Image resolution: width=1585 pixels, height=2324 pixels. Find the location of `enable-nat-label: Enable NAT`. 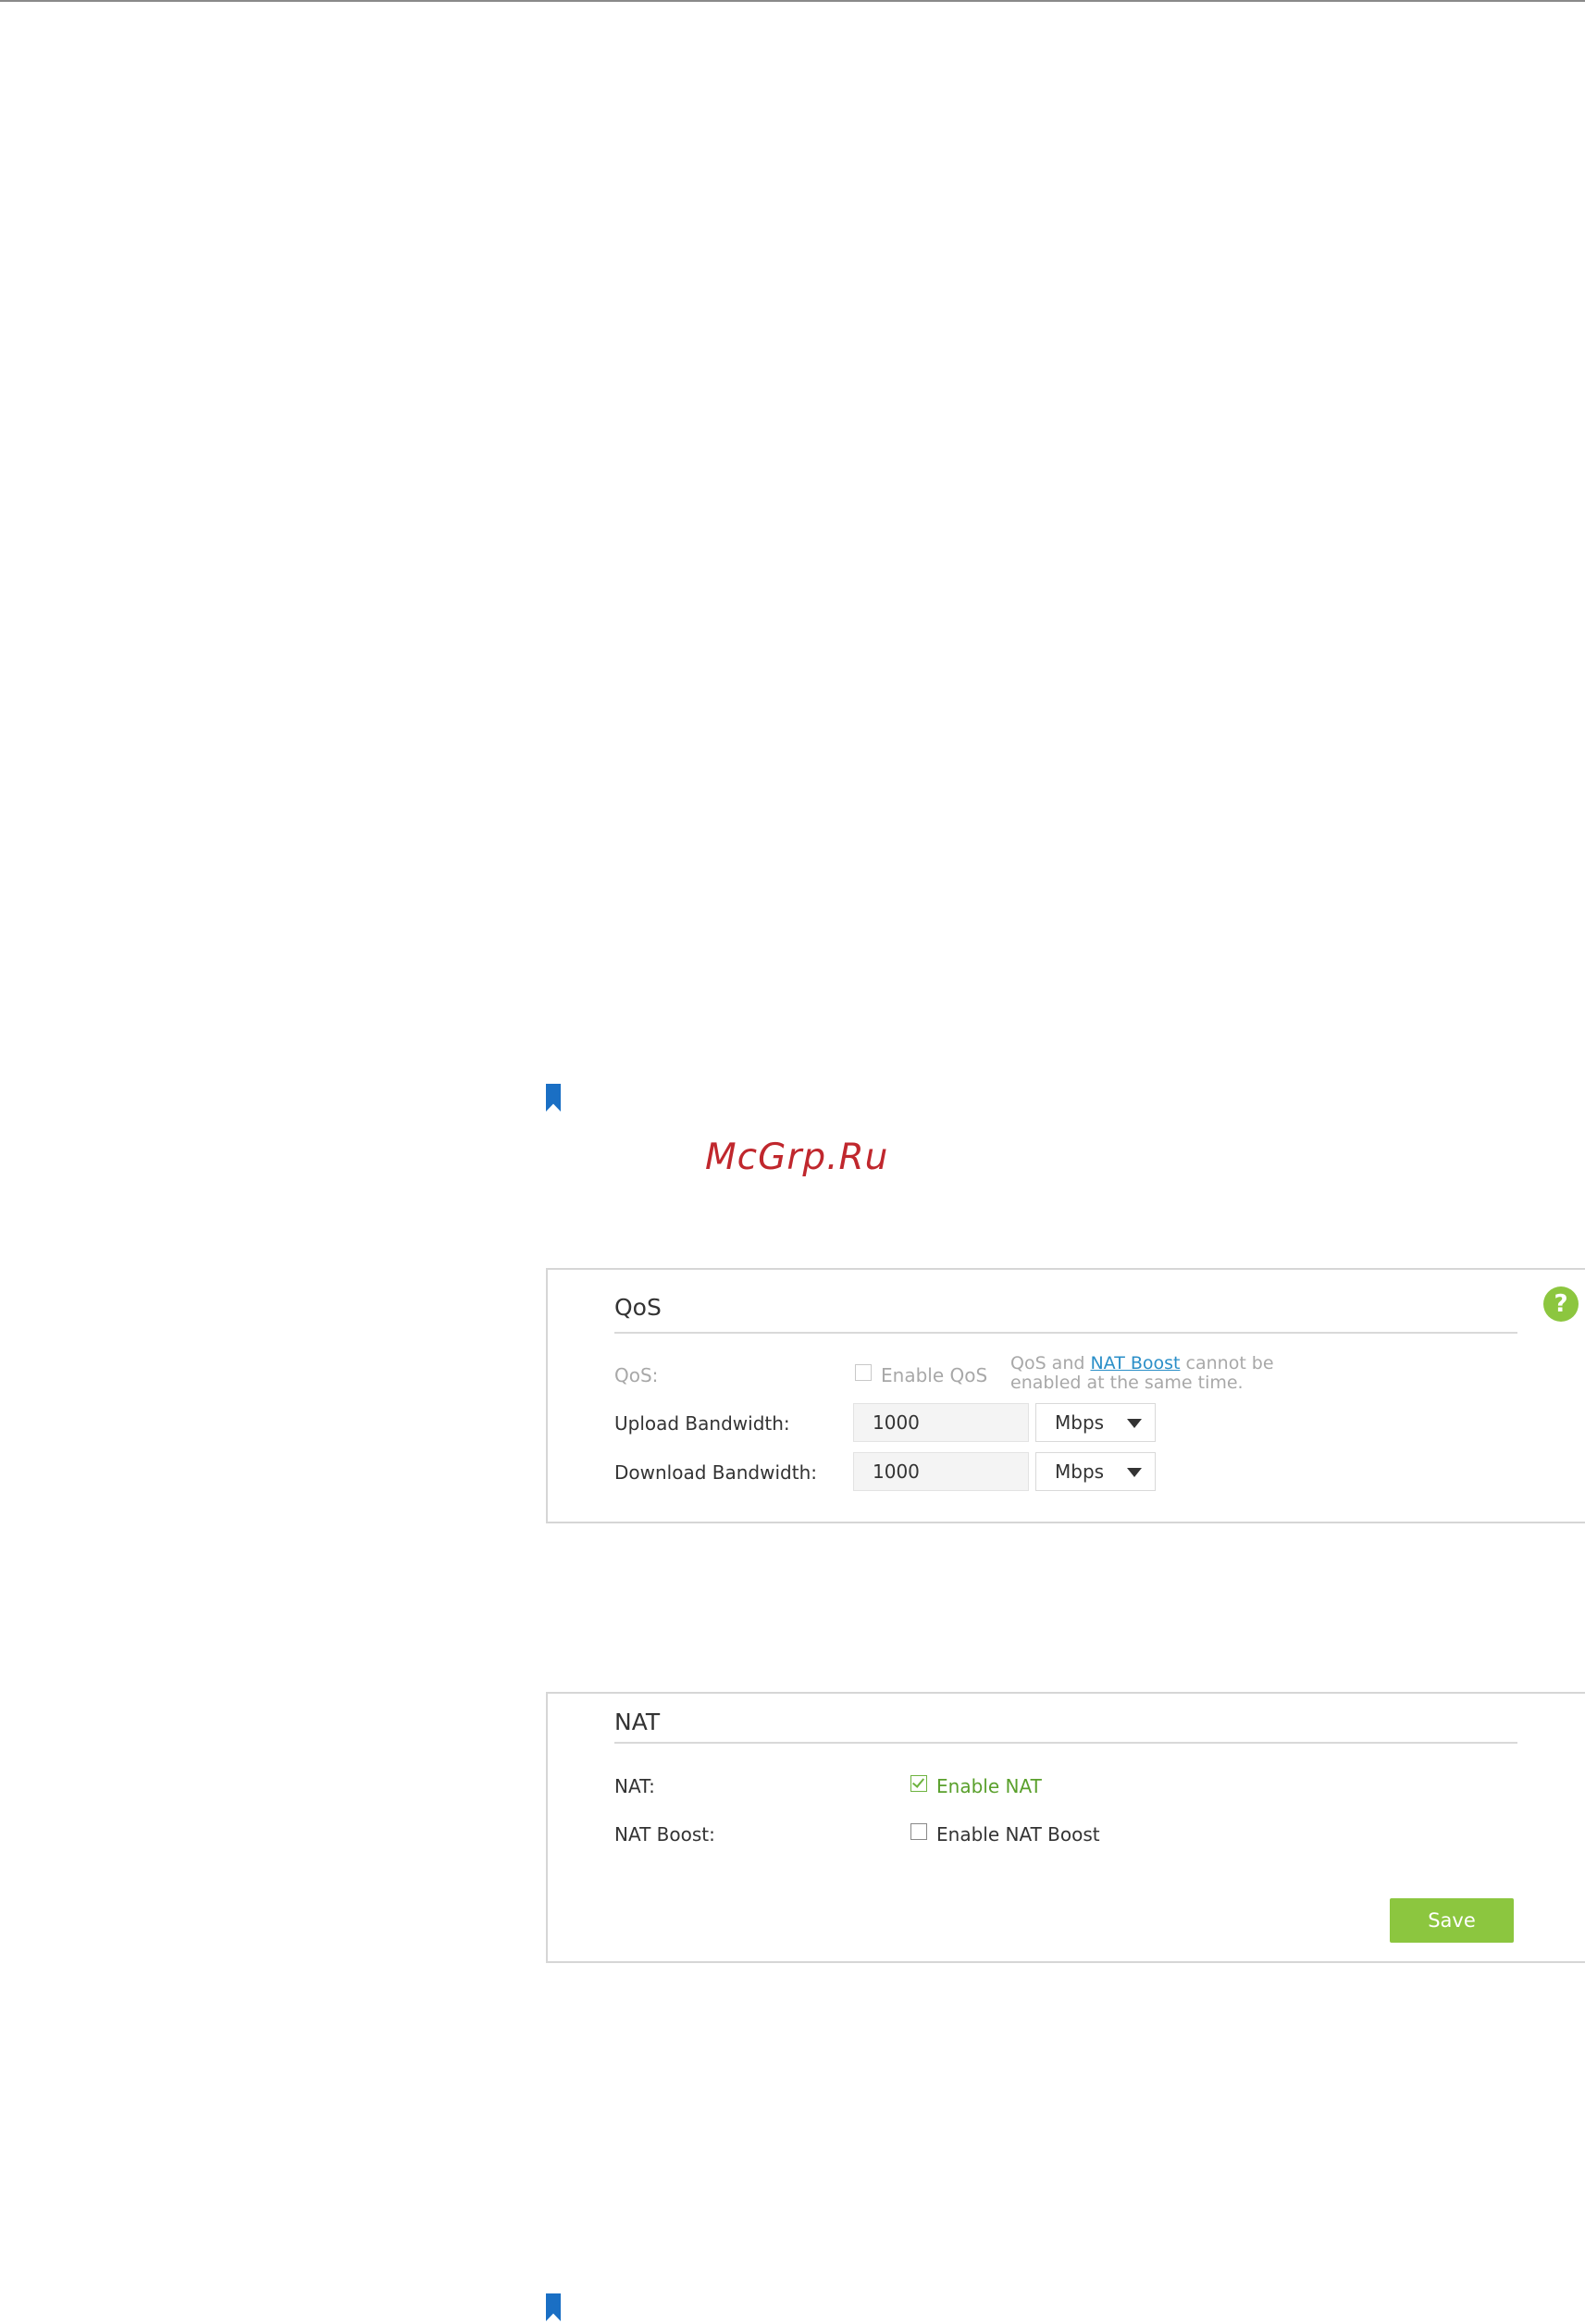

enable-nat-label: Enable NAT is located at coordinates (989, 1786).